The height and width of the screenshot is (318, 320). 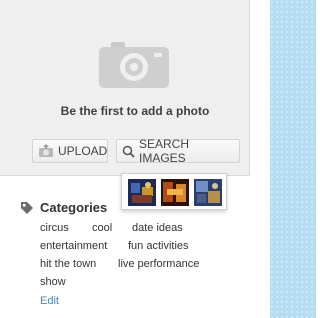 What do you see at coordinates (157, 228) in the screenshot?
I see `category-tag: date ideas` at bounding box center [157, 228].